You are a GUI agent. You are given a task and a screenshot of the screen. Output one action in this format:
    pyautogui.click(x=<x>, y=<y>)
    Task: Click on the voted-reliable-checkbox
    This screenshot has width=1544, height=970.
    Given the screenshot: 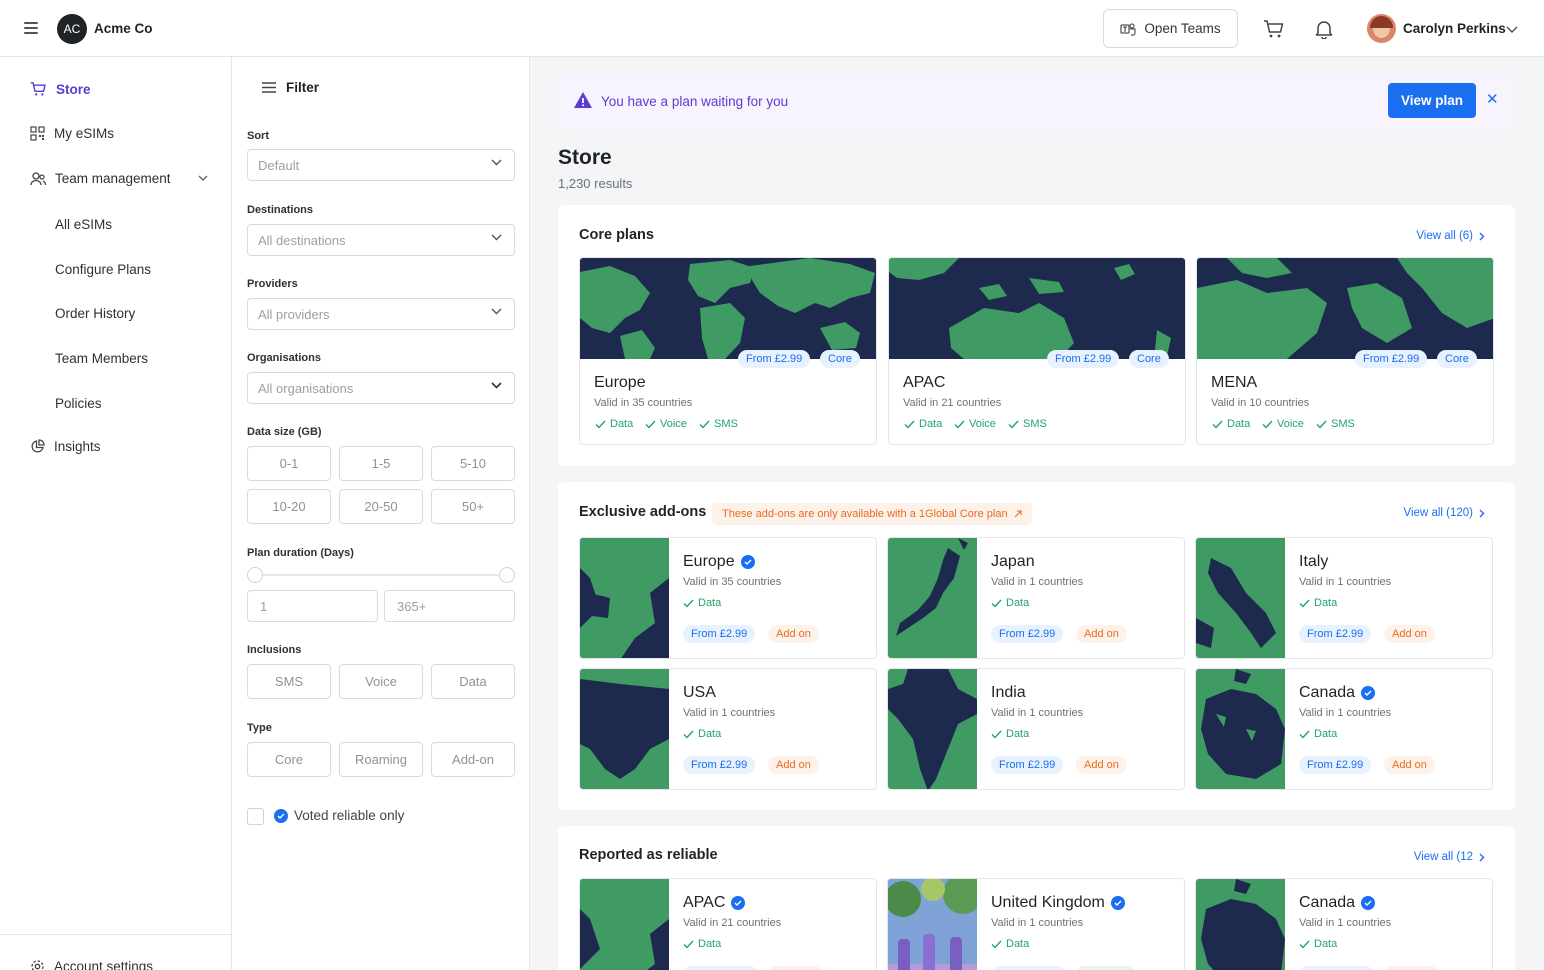 What is the action you would take?
    pyautogui.click(x=255, y=816)
    